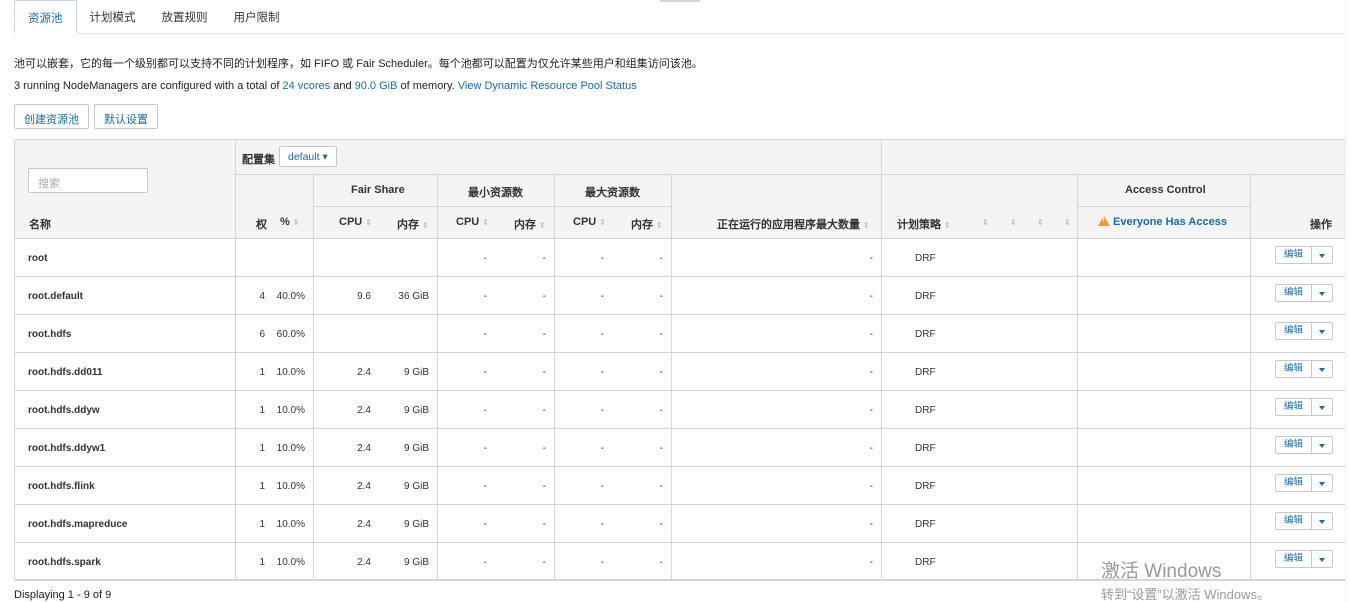 This screenshot has height=602, width=1350. Describe the element at coordinates (126, 116) in the screenshot. I see `default-settings-button: 默认设置` at that location.